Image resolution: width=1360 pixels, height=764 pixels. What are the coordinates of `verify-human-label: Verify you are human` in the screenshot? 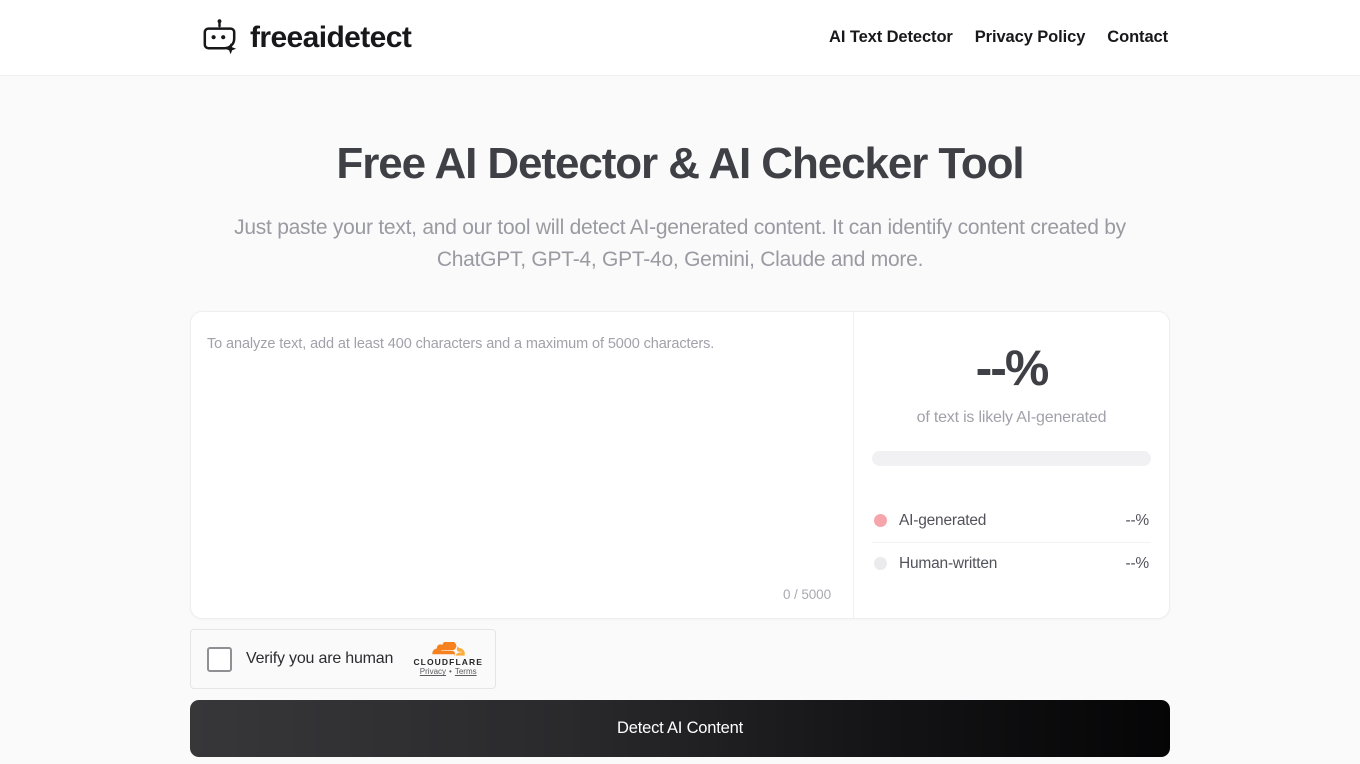 It's located at (320, 658).